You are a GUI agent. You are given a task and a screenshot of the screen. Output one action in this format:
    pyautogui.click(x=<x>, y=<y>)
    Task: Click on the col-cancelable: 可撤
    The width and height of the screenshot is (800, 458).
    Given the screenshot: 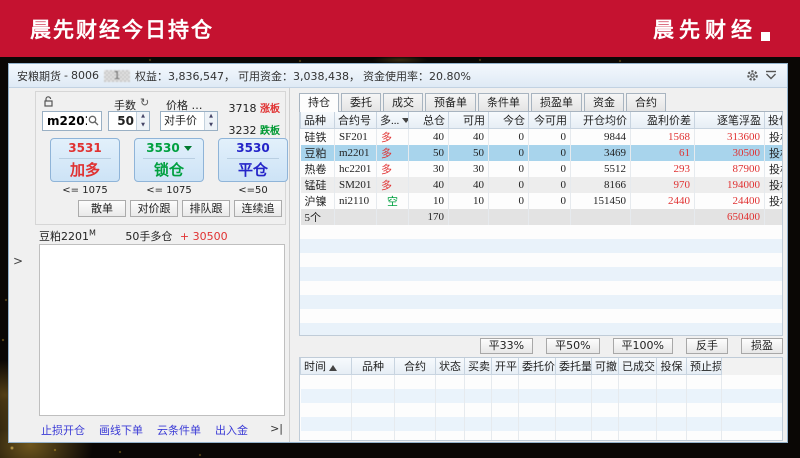 What is the action you would take?
    pyautogui.click(x=605, y=366)
    